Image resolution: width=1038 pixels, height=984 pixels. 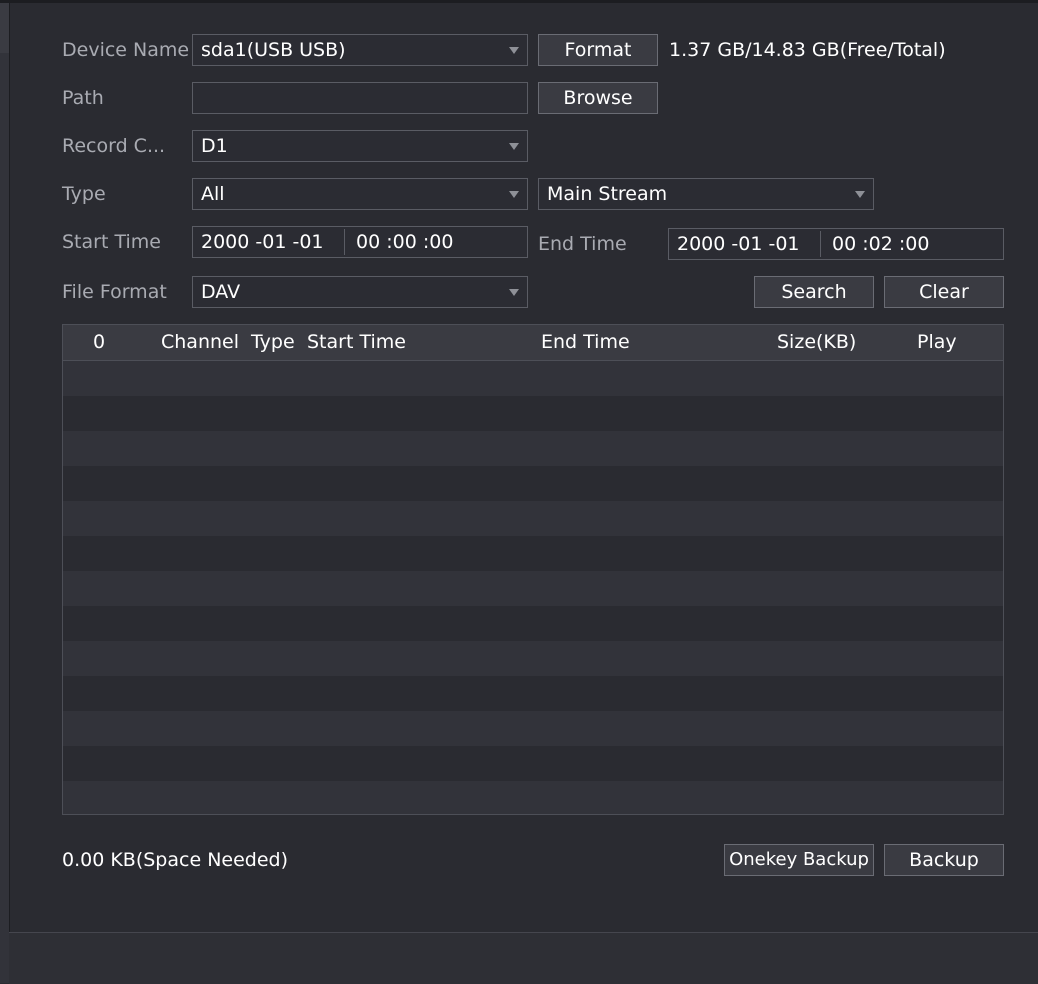 I want to click on record-channel-select: D1, so click(x=360, y=146).